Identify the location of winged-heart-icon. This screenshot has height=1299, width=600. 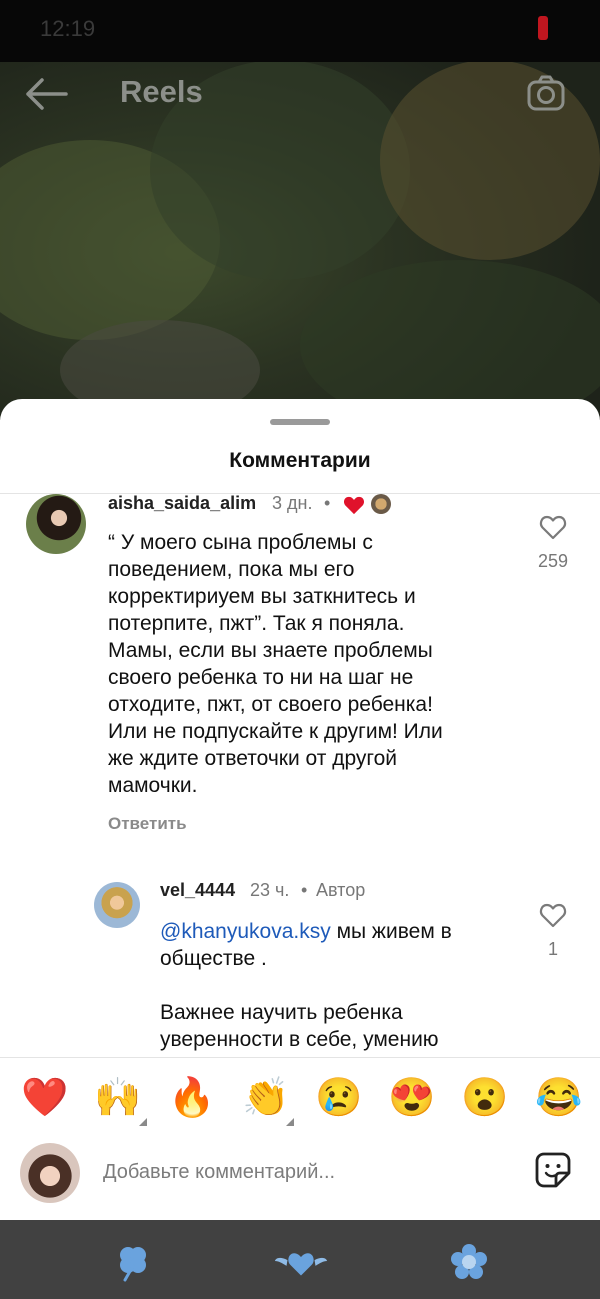
(301, 1262).